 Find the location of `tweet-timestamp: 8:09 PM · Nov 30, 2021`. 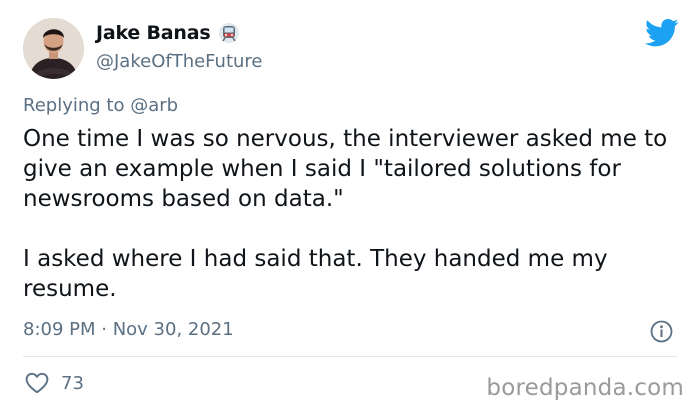

tweet-timestamp: 8:09 PM · Nov 30, 2021 is located at coordinates (128, 329).